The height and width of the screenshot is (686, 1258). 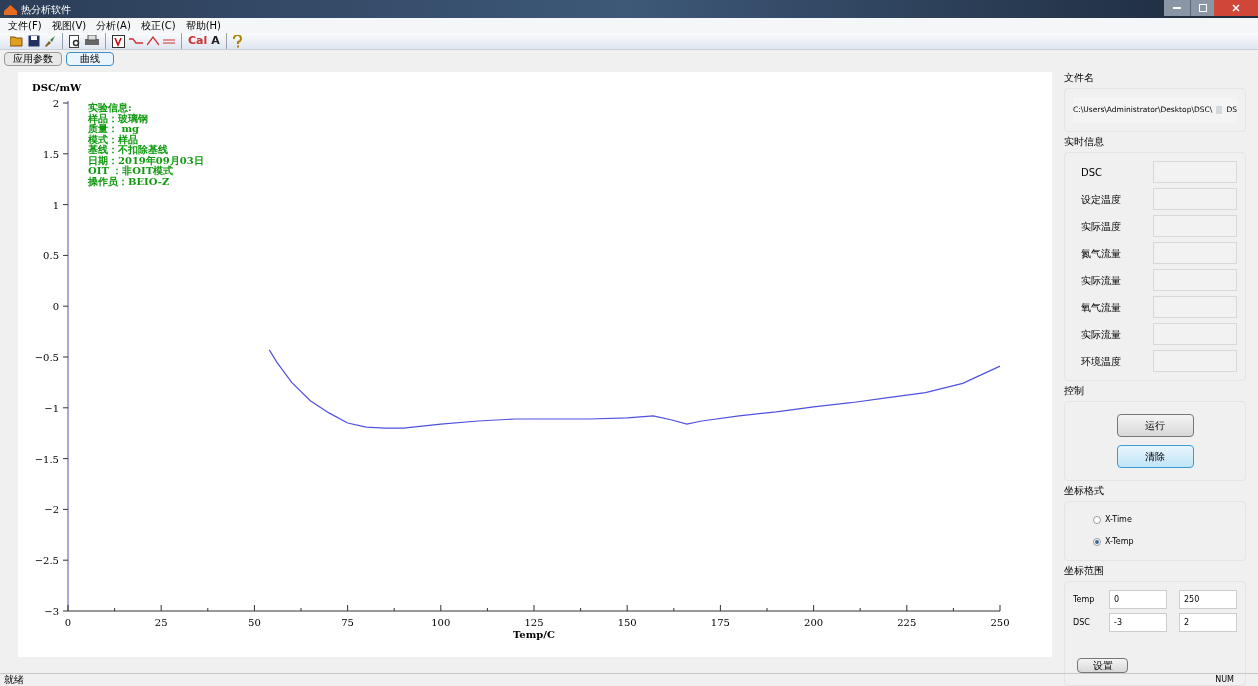 I want to click on info-line: 日期：2019年09月03日, so click(x=146, y=160).